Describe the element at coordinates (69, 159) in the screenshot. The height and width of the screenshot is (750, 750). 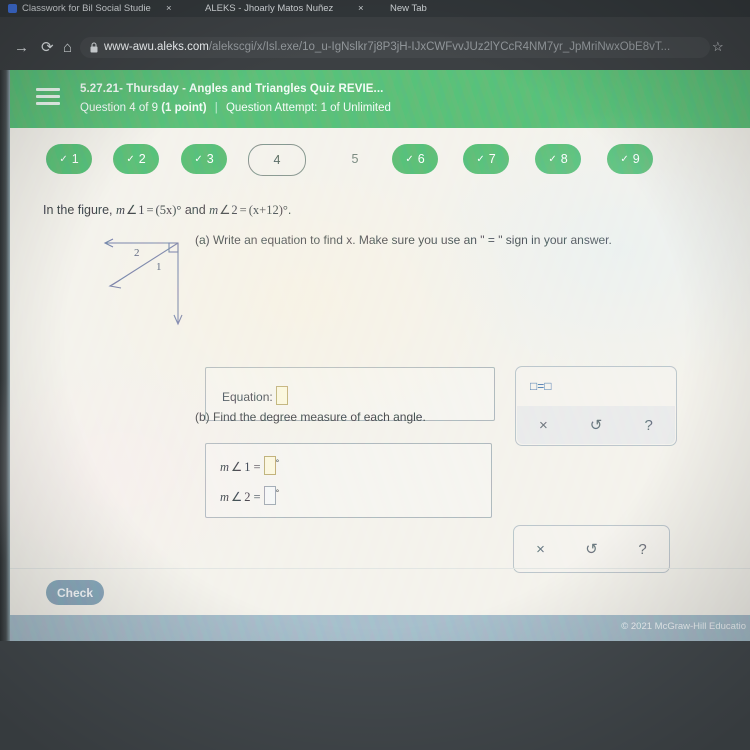
I see `question-pill-1: ✓ 1` at that location.